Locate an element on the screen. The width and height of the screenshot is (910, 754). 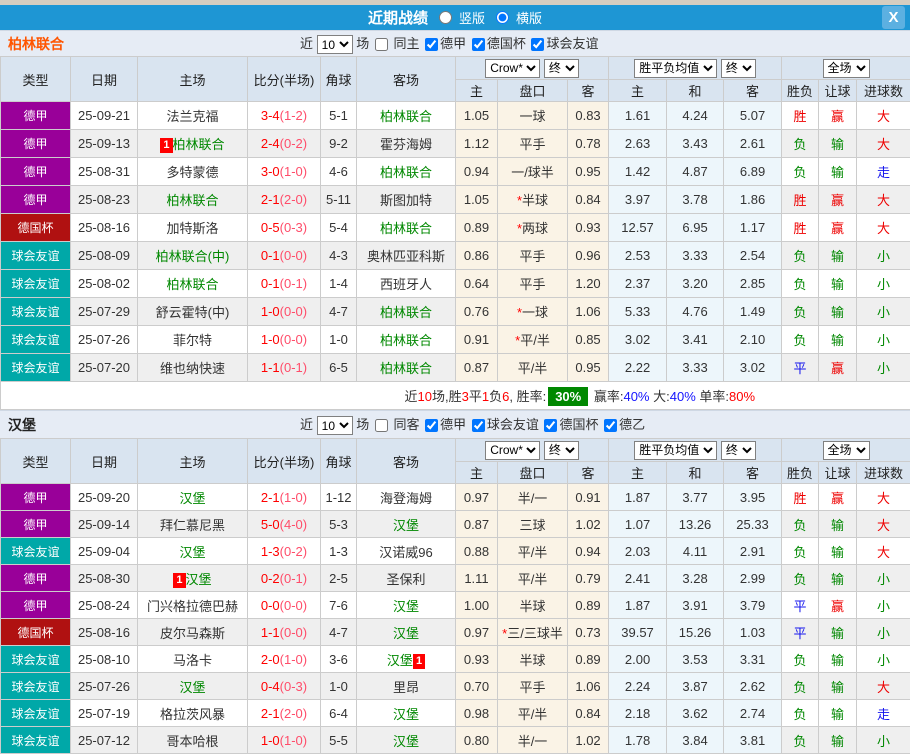
avg-win-cell: 5.33 is located at coordinates (638, 312).